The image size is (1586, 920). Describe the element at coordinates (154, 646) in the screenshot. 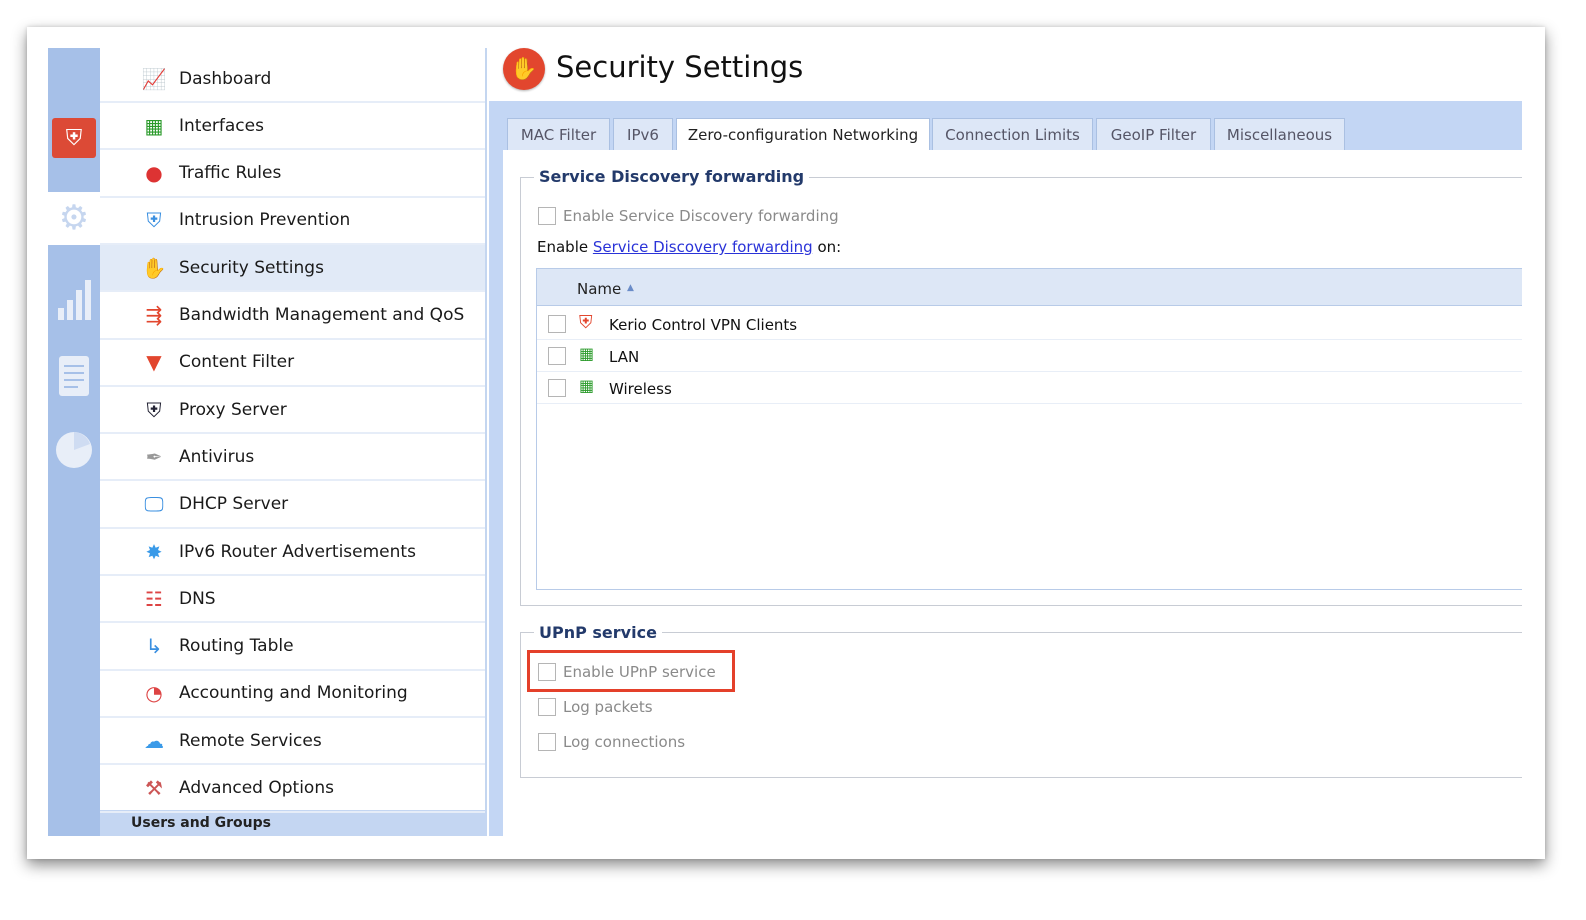

I see `routing-arrows-icon: ↳` at that location.